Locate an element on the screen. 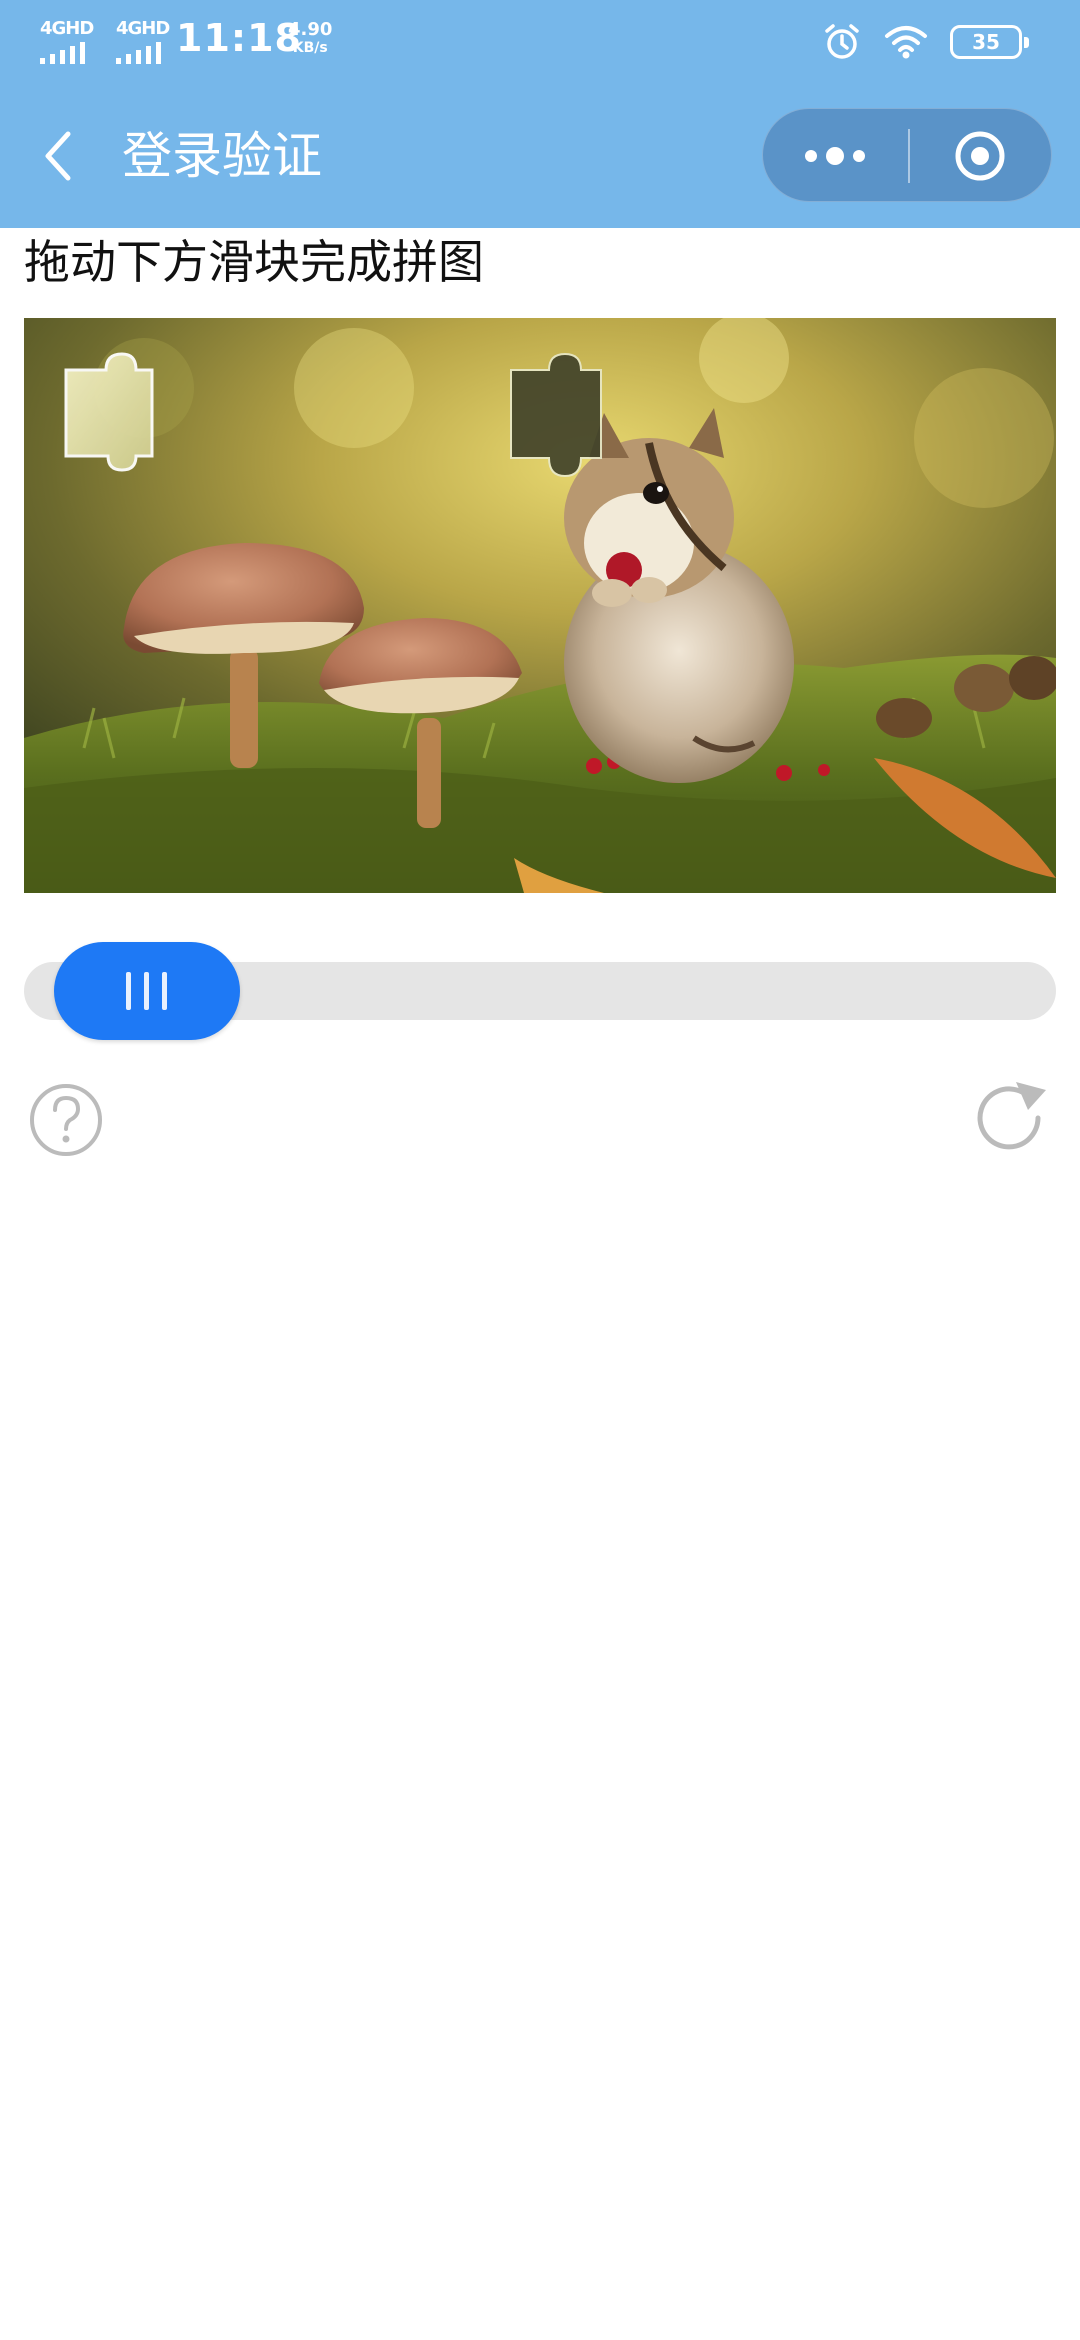  header-bar: 4GHD 4GHD 11:18 4.90 KB/s 35 登录验证 is located at coordinates (540, 114).